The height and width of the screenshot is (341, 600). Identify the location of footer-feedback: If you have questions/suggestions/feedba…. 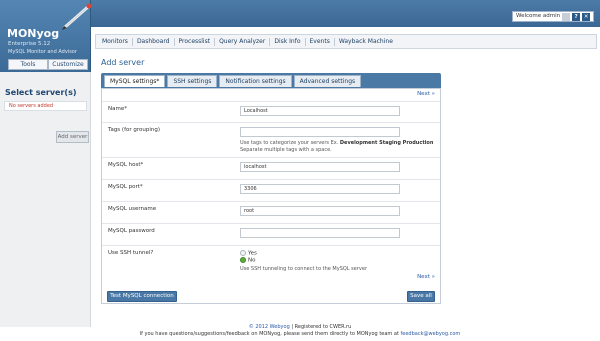
(300, 334).